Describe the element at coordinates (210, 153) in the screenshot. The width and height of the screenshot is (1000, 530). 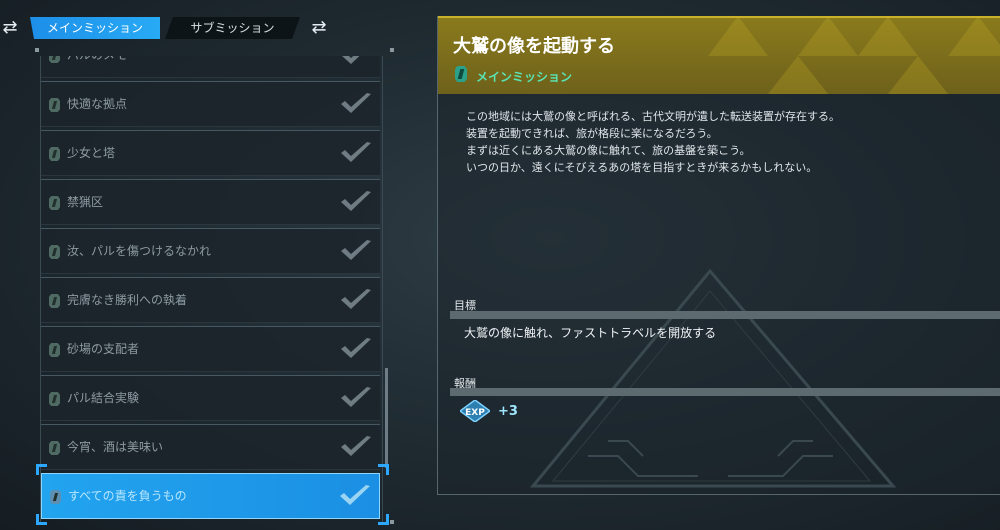
I see `quest-item: 少女と塔` at that location.